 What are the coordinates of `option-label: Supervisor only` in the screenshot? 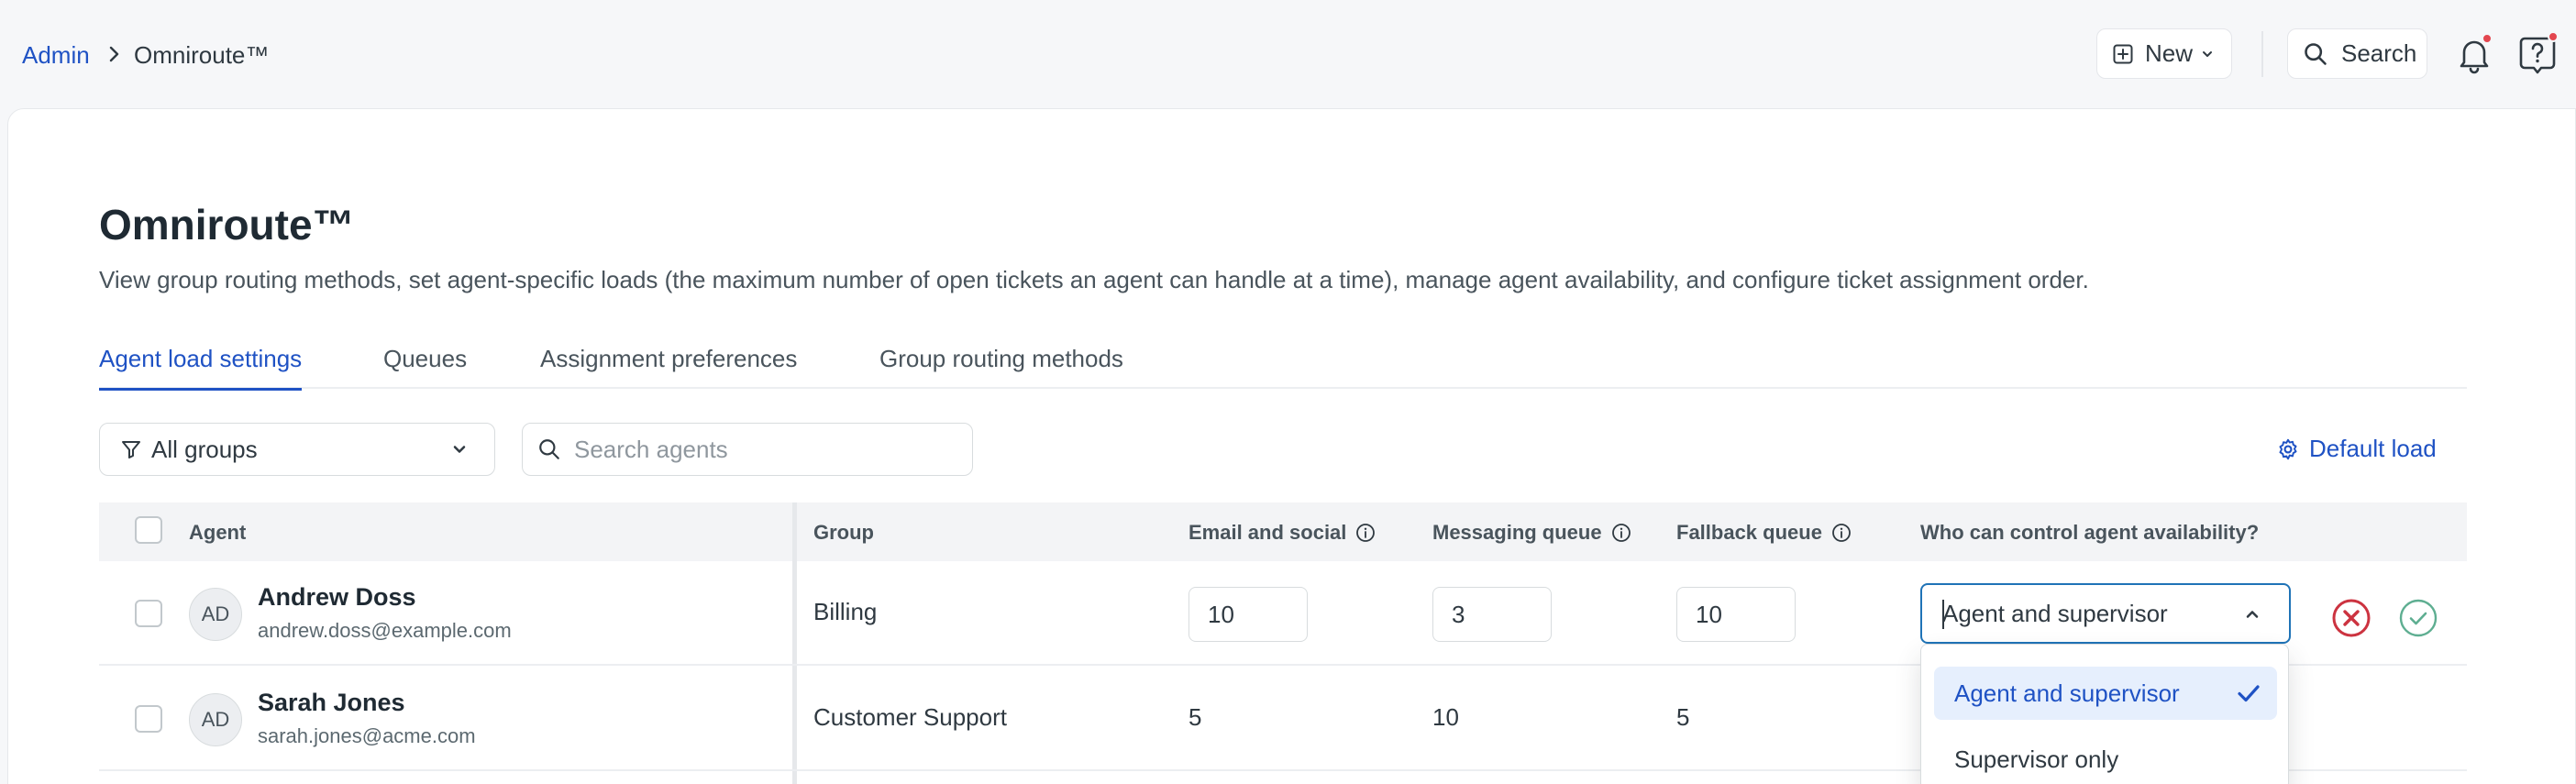 It's located at (2036, 759).